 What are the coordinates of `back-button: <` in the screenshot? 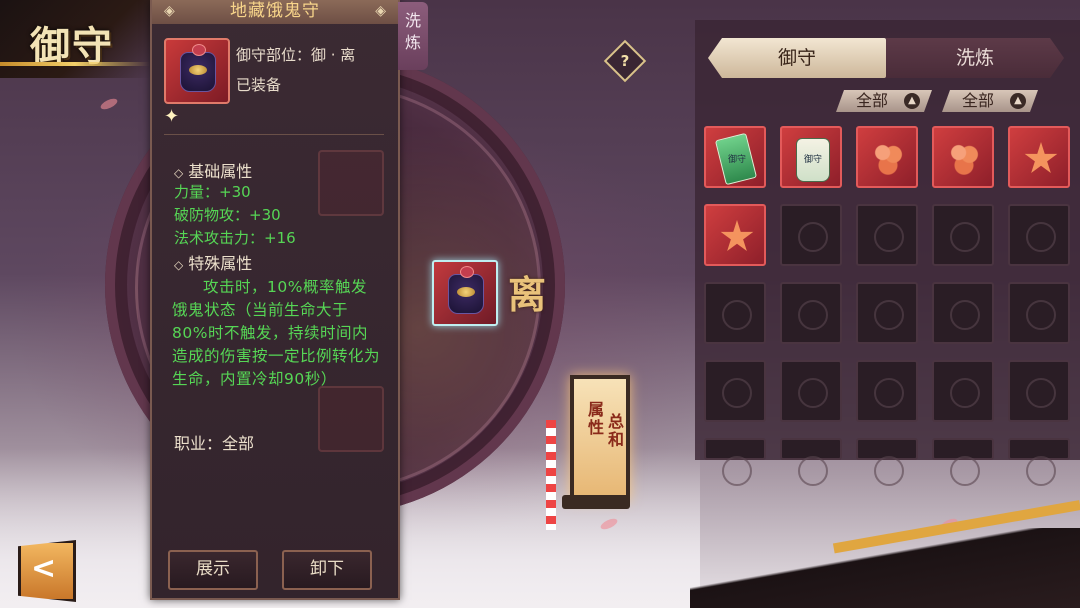 It's located at (47, 571).